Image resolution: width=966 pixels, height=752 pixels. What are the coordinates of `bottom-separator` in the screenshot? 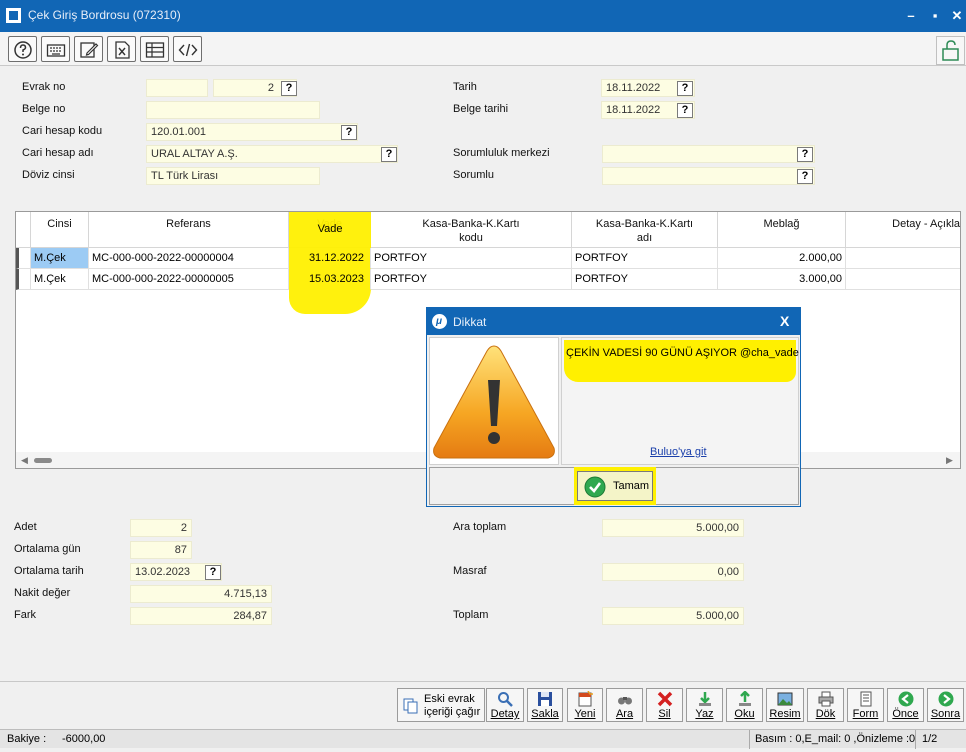 It's located at (483, 681).